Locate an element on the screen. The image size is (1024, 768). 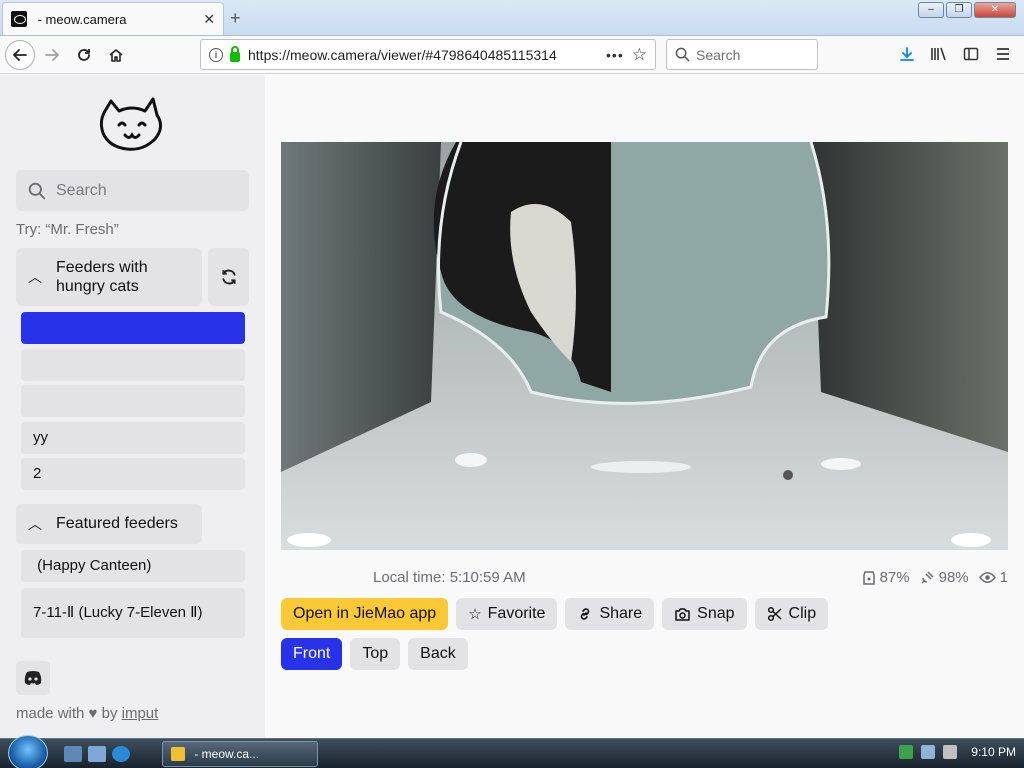
view-front-label: Front is located at coordinates (312, 653).